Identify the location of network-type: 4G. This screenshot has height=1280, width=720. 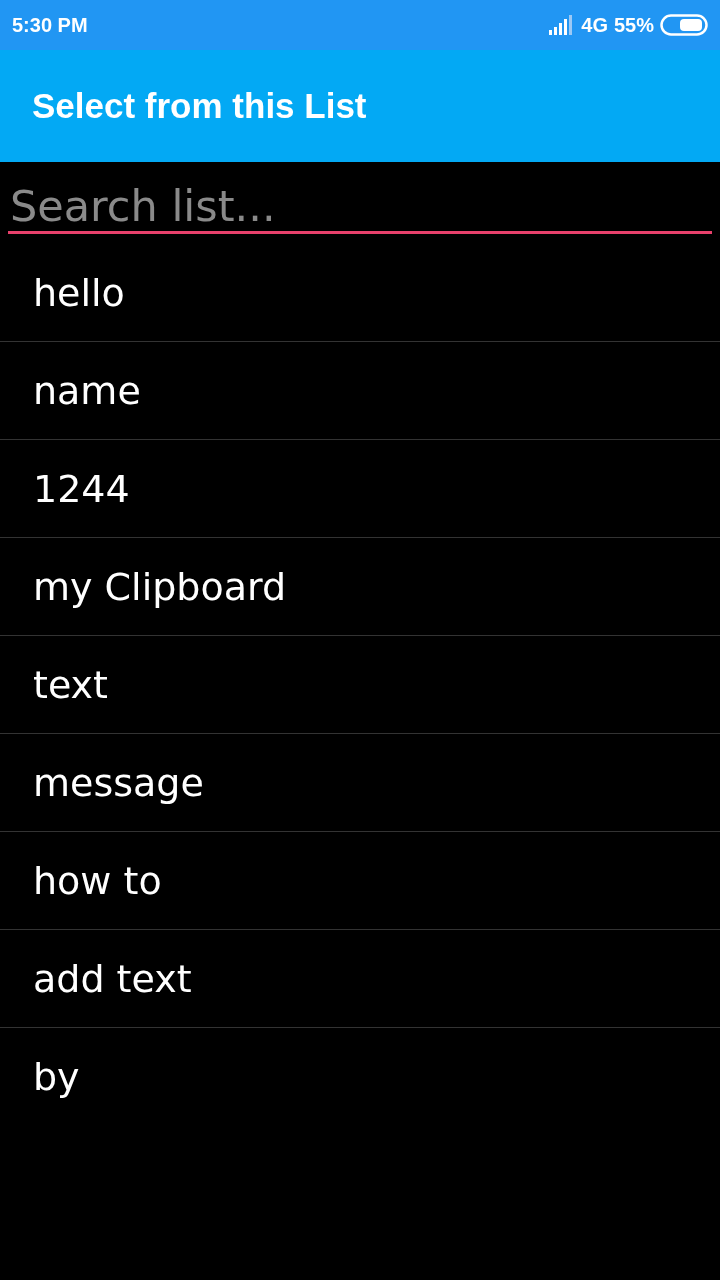
(594, 25).